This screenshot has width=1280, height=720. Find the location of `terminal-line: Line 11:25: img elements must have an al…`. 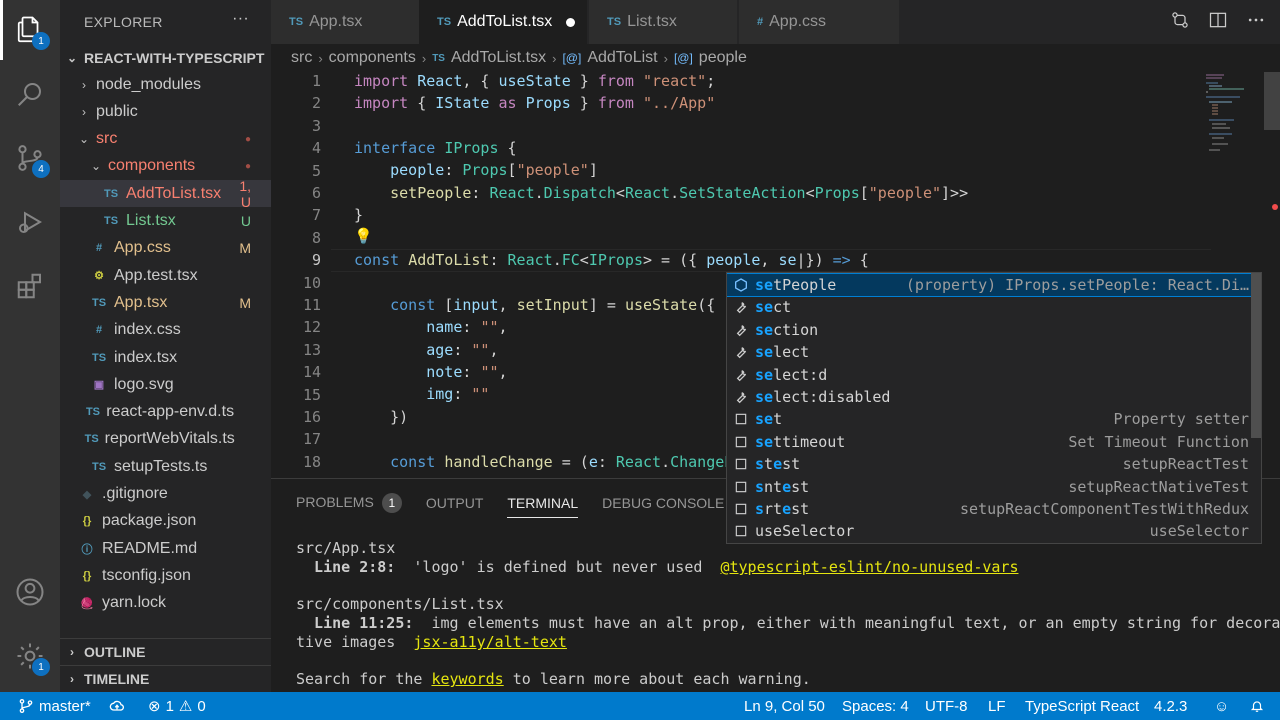

terminal-line: Line 11:25: img elements must have an al… is located at coordinates (788, 623).